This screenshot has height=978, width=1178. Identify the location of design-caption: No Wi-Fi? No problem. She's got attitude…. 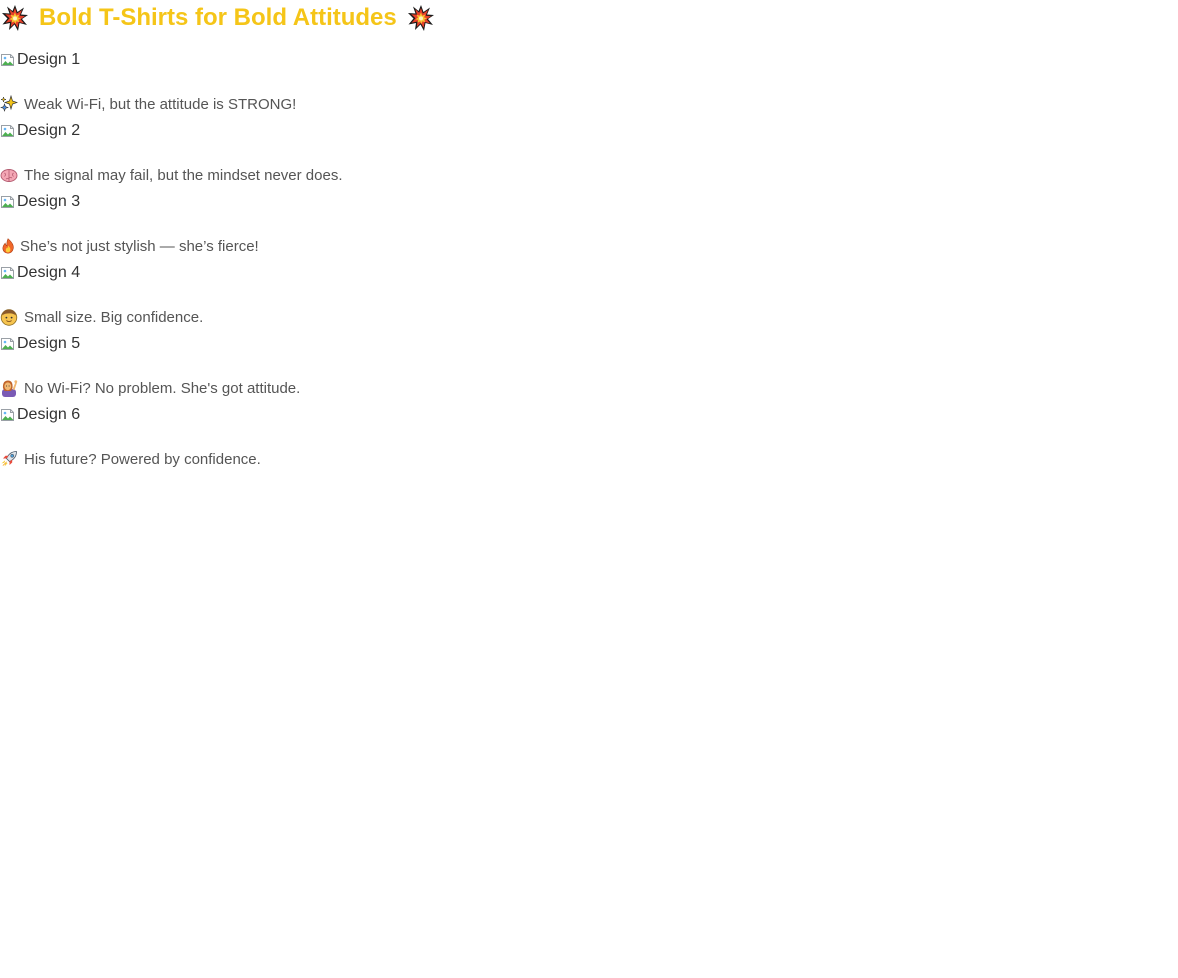
(150, 388).